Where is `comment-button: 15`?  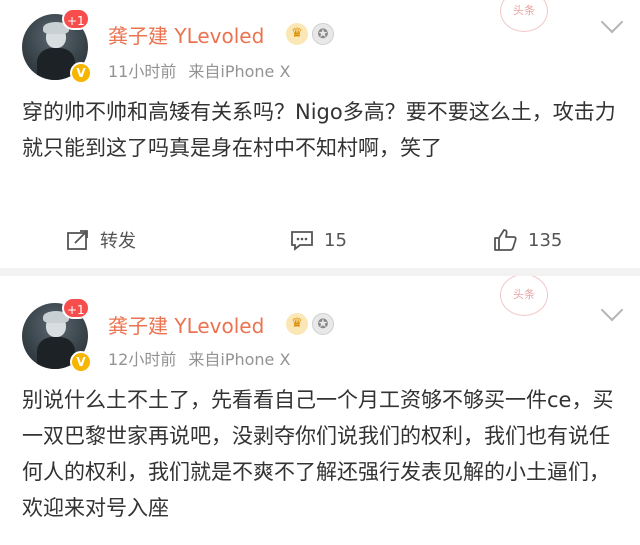
comment-button: 15 is located at coordinates (318, 240).